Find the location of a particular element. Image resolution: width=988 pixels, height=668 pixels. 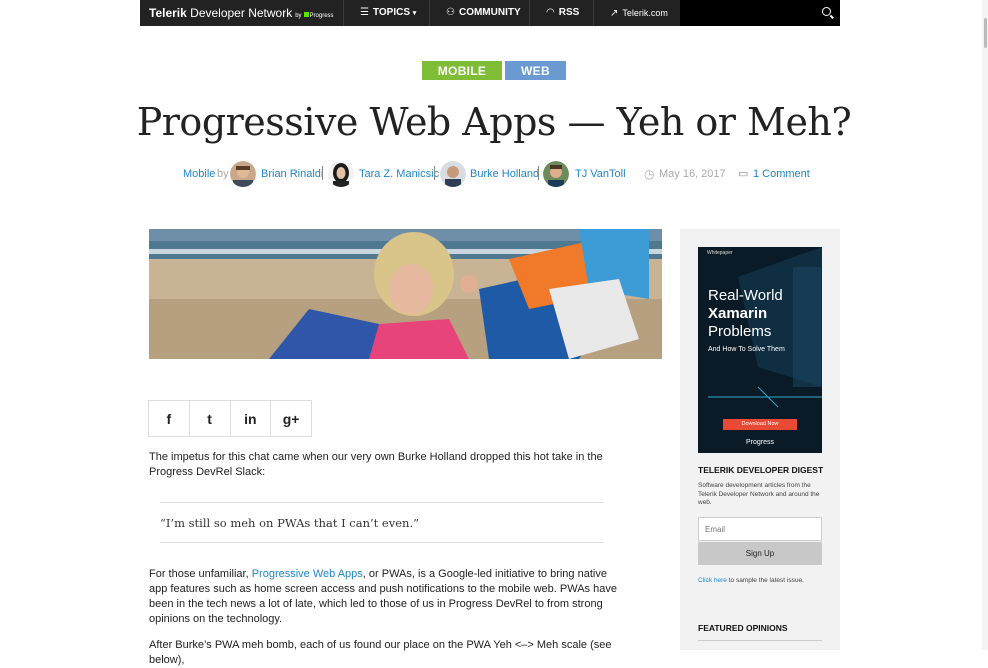

email-field is located at coordinates (760, 529).